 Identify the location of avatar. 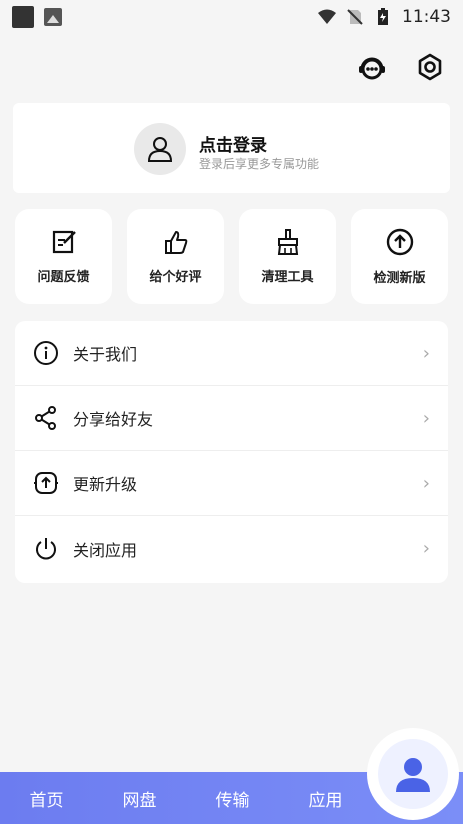
(160, 149).